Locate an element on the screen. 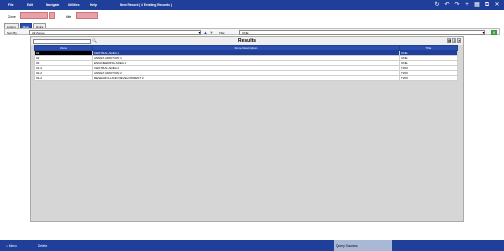 The image size is (504, 251). sort-label: Sort By is located at coordinates (12, 32).